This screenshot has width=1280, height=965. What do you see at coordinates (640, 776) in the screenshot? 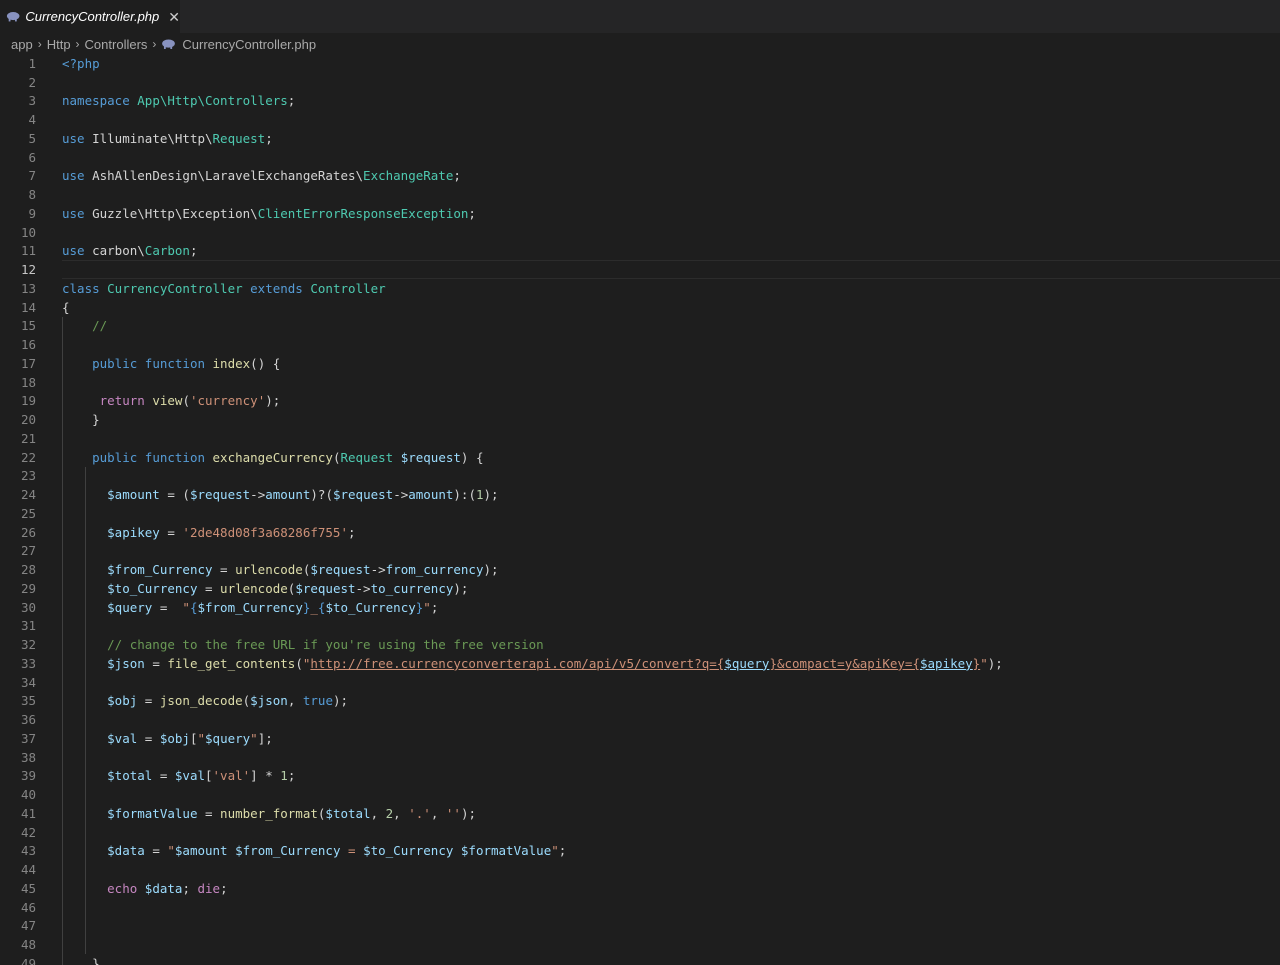
I see `code-line: 39 $total = $val['val'] * 1;` at bounding box center [640, 776].